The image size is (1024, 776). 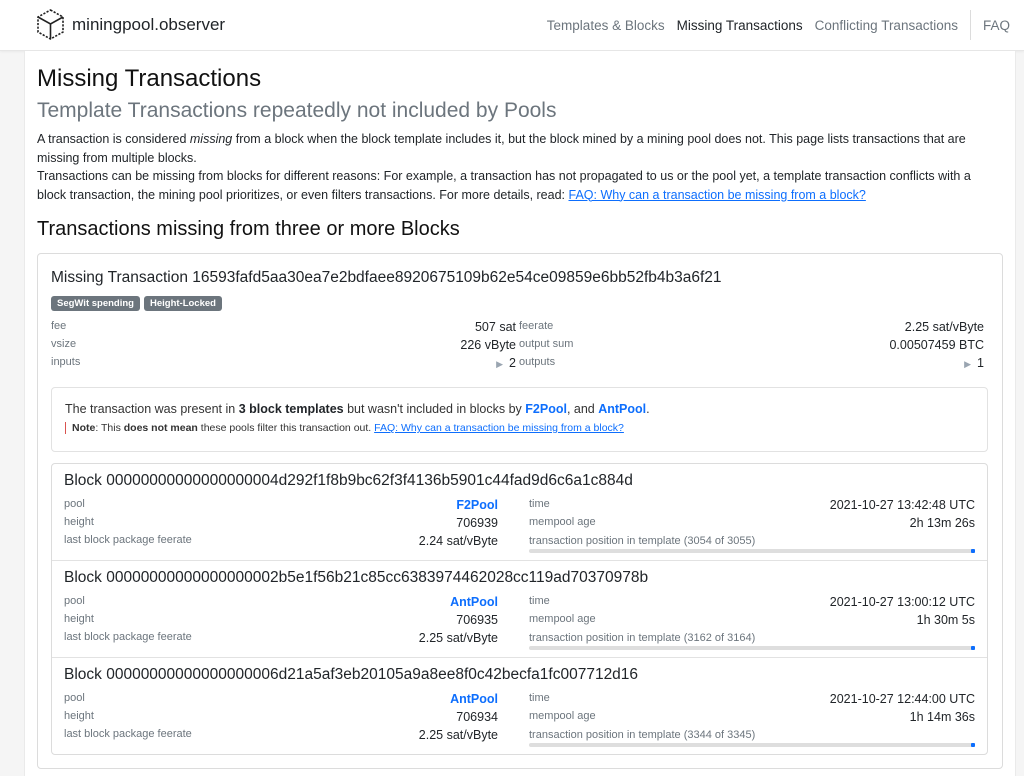 I want to click on outputs-label: outputs, so click(x=537, y=362).